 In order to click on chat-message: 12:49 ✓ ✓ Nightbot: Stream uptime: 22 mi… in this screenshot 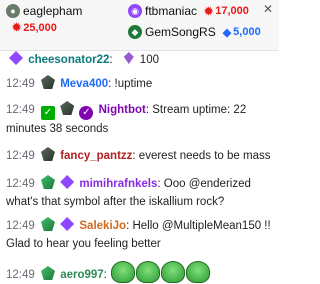, I will do `click(138, 119)`.